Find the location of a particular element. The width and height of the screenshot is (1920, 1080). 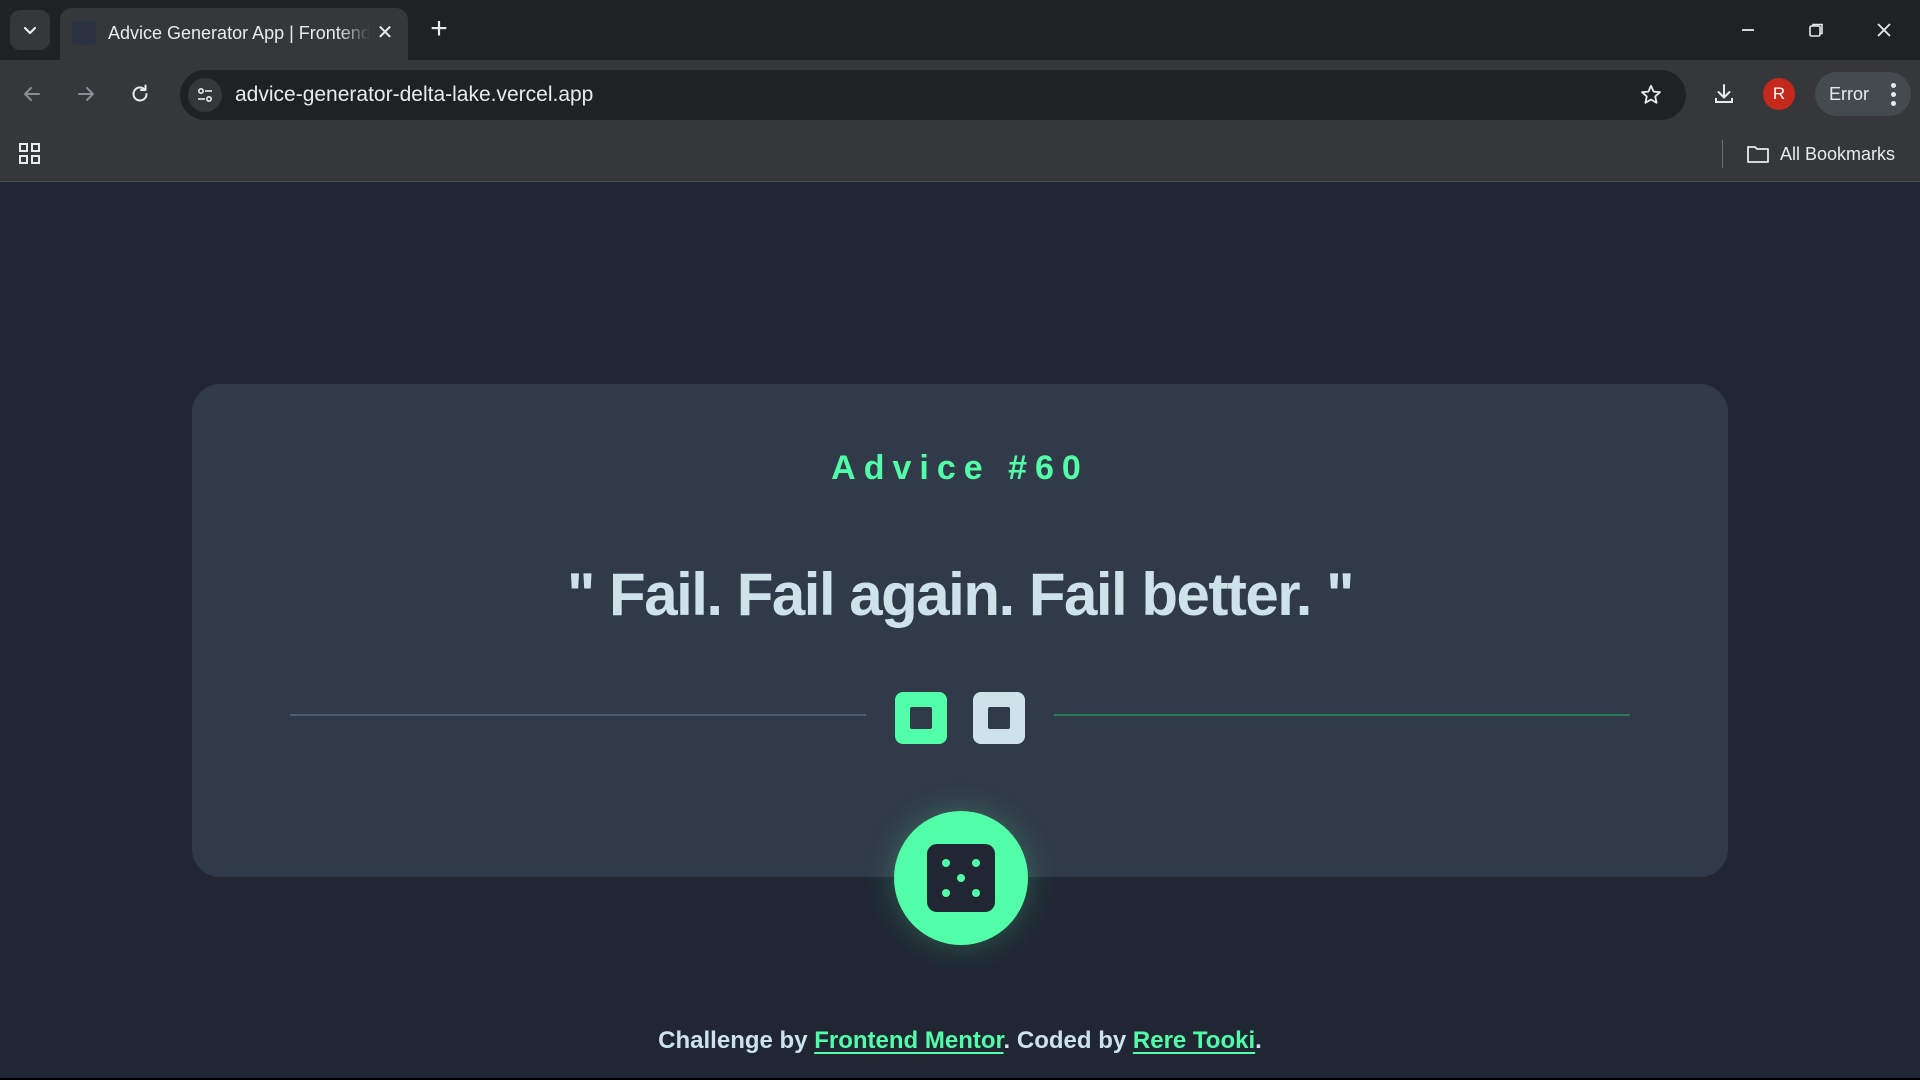

active-tab: Advice Generator App | Frontend Mentor ✕ is located at coordinates (234, 34).